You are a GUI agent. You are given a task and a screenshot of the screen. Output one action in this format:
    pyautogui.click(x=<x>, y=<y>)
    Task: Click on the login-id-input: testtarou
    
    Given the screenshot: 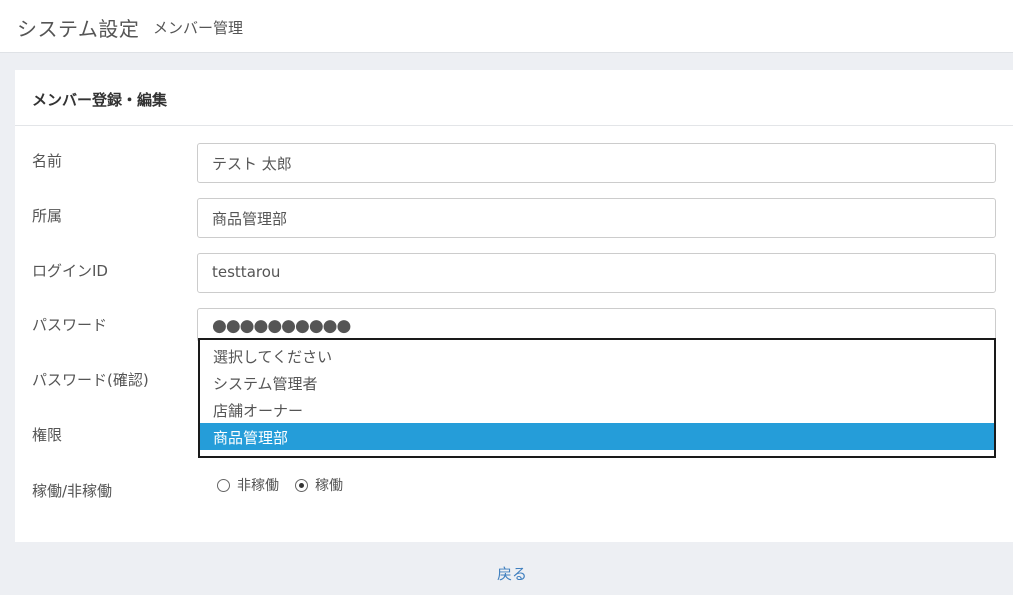 What is the action you would take?
    pyautogui.click(x=596, y=273)
    